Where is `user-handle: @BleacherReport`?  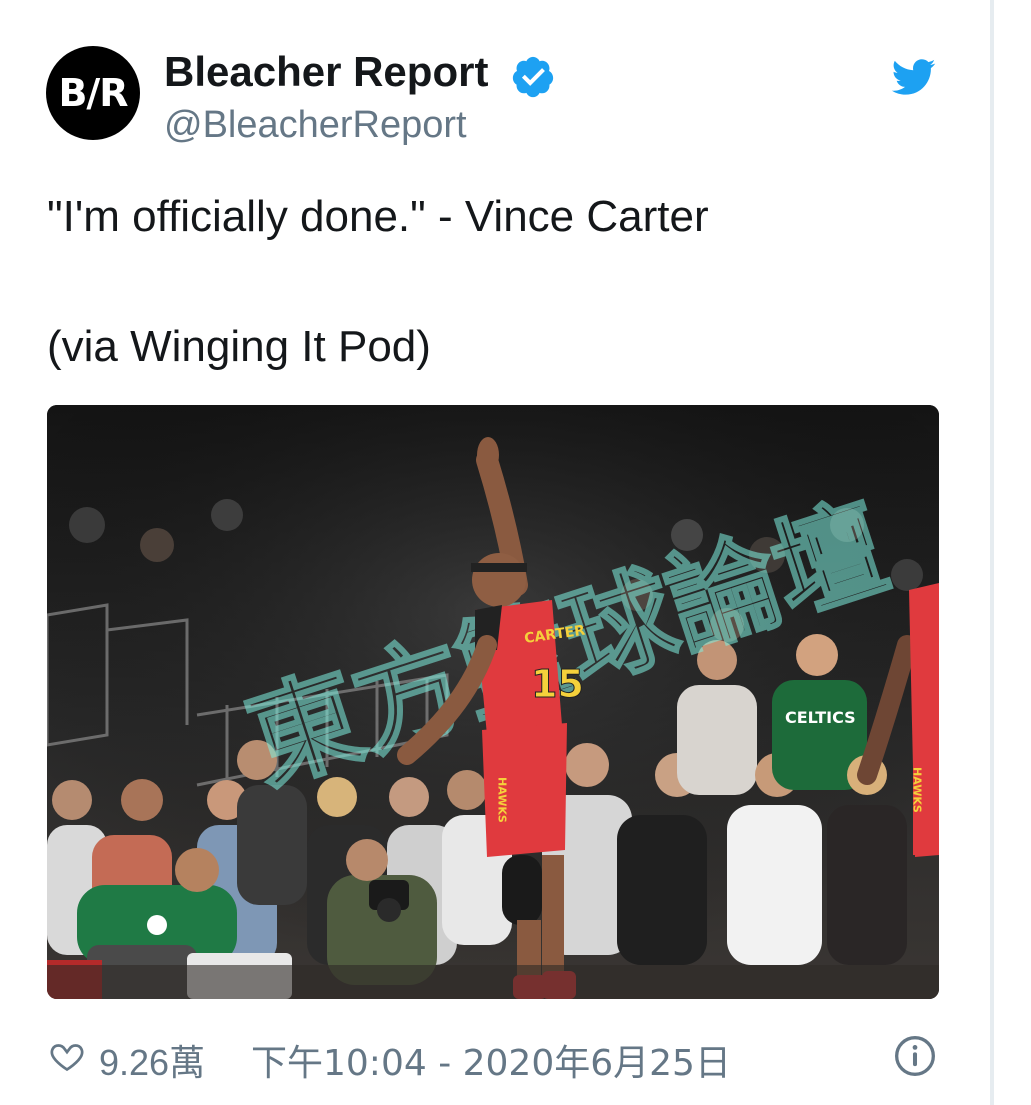
user-handle: @BleacherReport is located at coordinates (315, 125).